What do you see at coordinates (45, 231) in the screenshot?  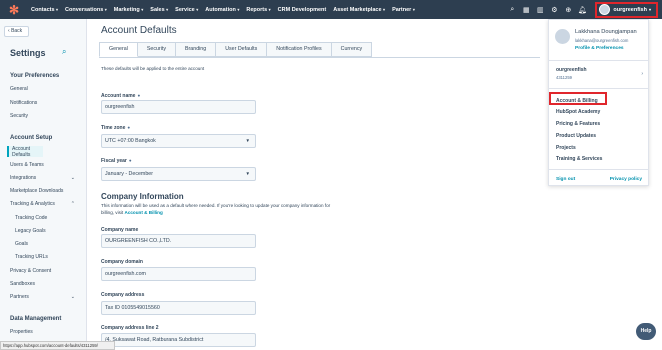 I see `sidebar-item-legacy-goals: Legacy Goals` at bounding box center [45, 231].